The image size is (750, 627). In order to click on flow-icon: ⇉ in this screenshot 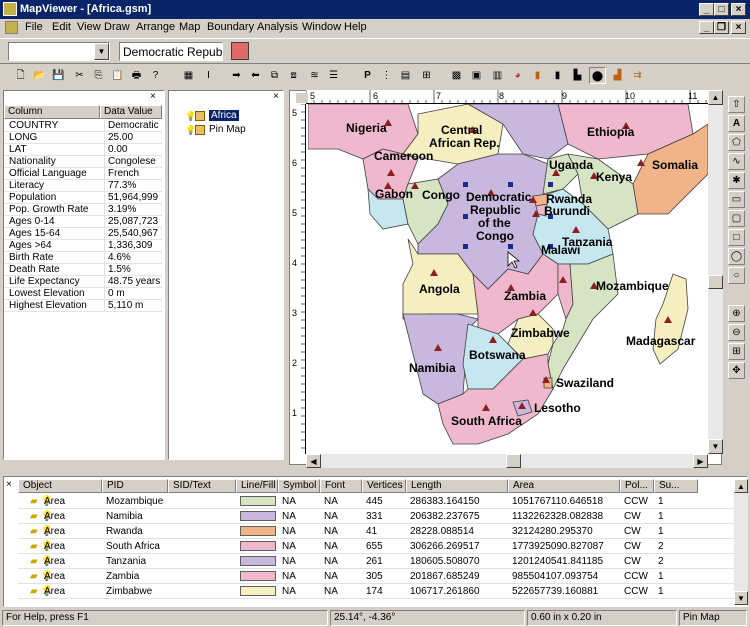, I will do `click(637, 75)`.